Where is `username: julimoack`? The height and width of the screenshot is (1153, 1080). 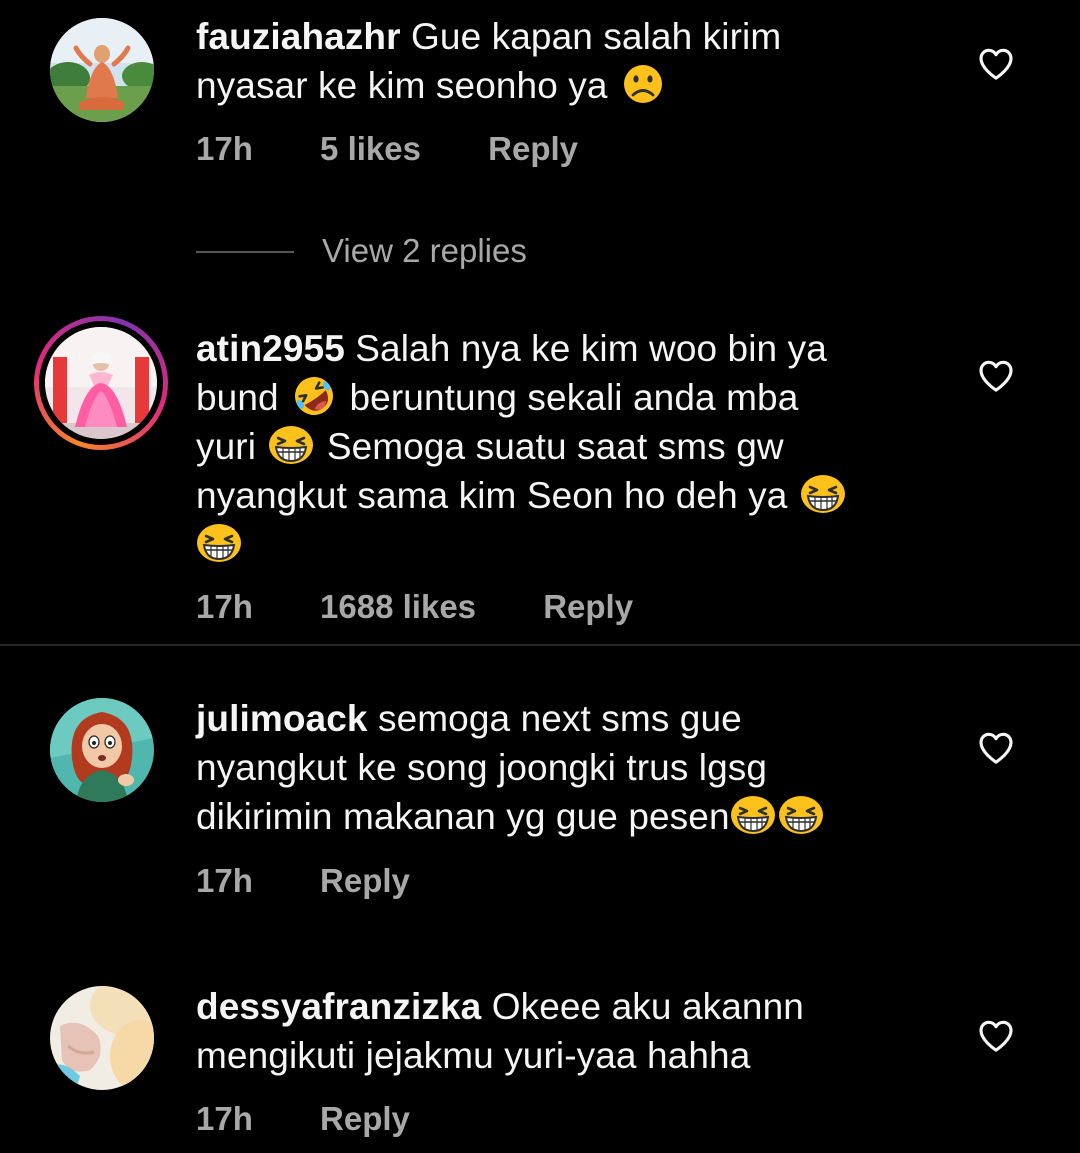
username: julimoack is located at coordinates (282, 718).